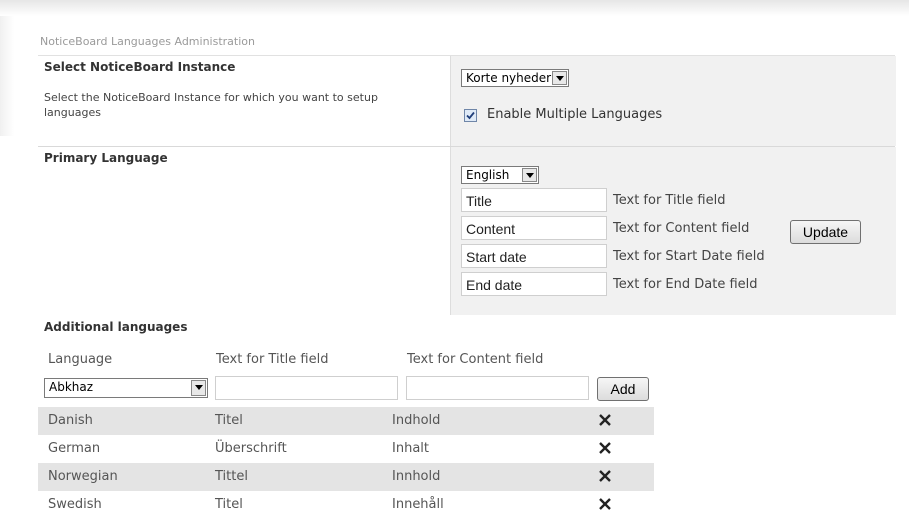  What do you see at coordinates (416, 476) in the screenshot?
I see `row-content: Innhold` at bounding box center [416, 476].